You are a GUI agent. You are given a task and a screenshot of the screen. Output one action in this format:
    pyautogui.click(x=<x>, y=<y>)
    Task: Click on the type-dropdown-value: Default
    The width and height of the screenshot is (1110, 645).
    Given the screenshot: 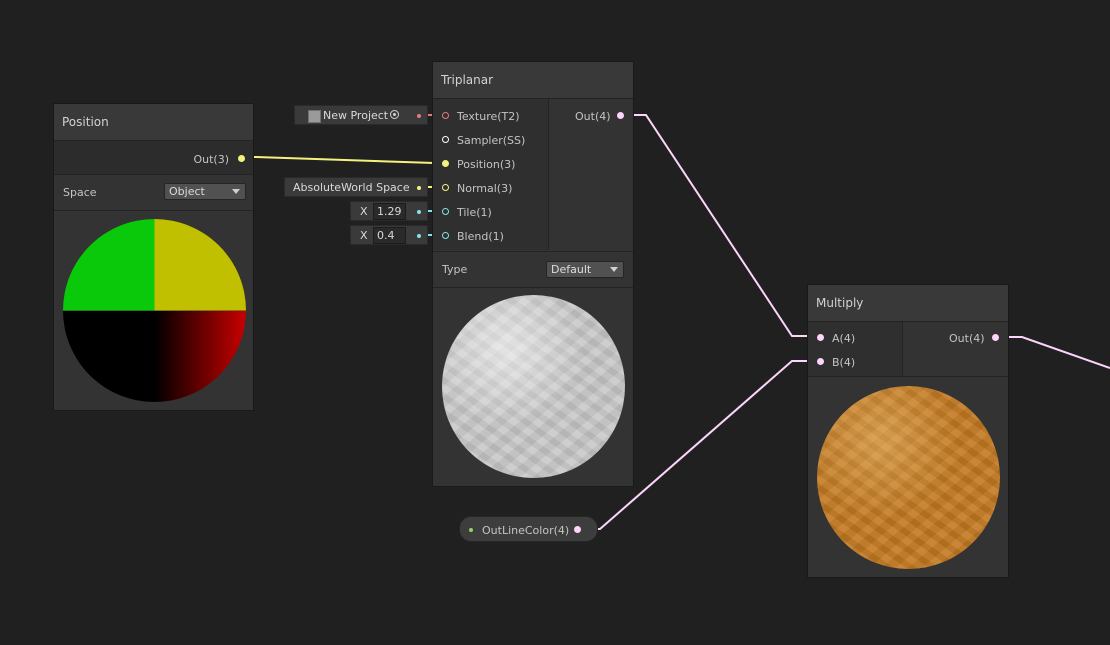 What is the action you would take?
    pyautogui.click(x=571, y=269)
    